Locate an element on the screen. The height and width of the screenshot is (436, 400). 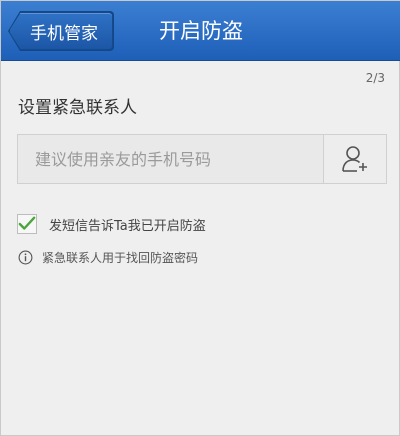
step-indicator: 2/3 is located at coordinates (375, 78).